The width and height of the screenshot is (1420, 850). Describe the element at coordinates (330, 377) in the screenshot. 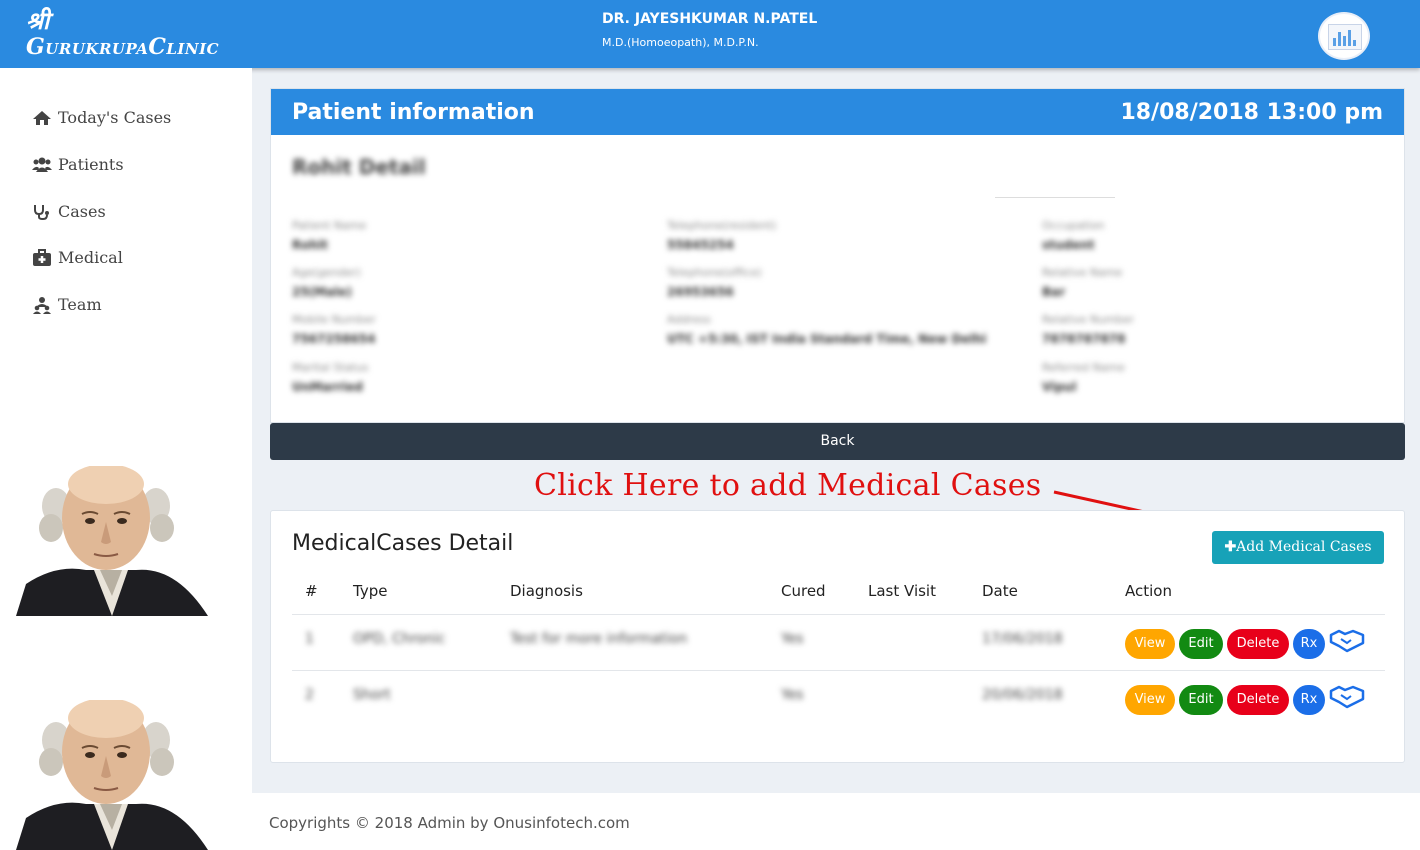

I see `field-marital-status: Marital Status UnMarried` at that location.